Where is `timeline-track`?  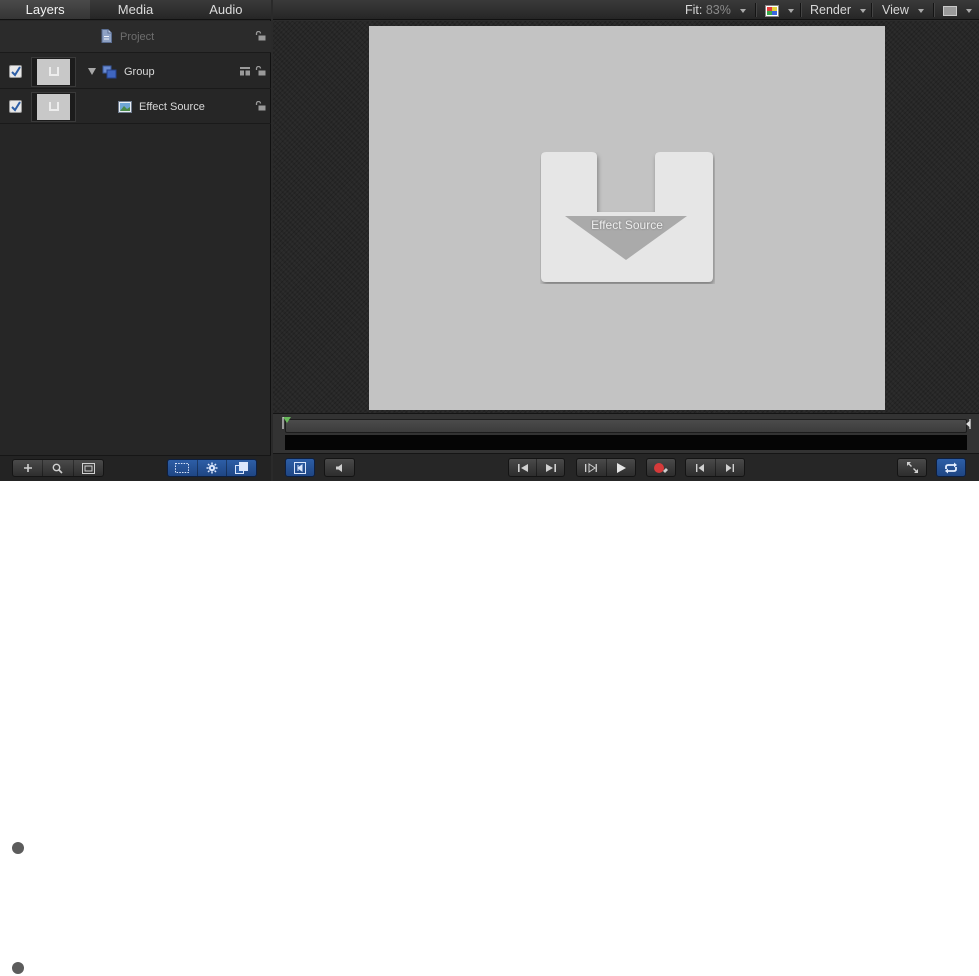
timeline-track is located at coordinates (626, 442).